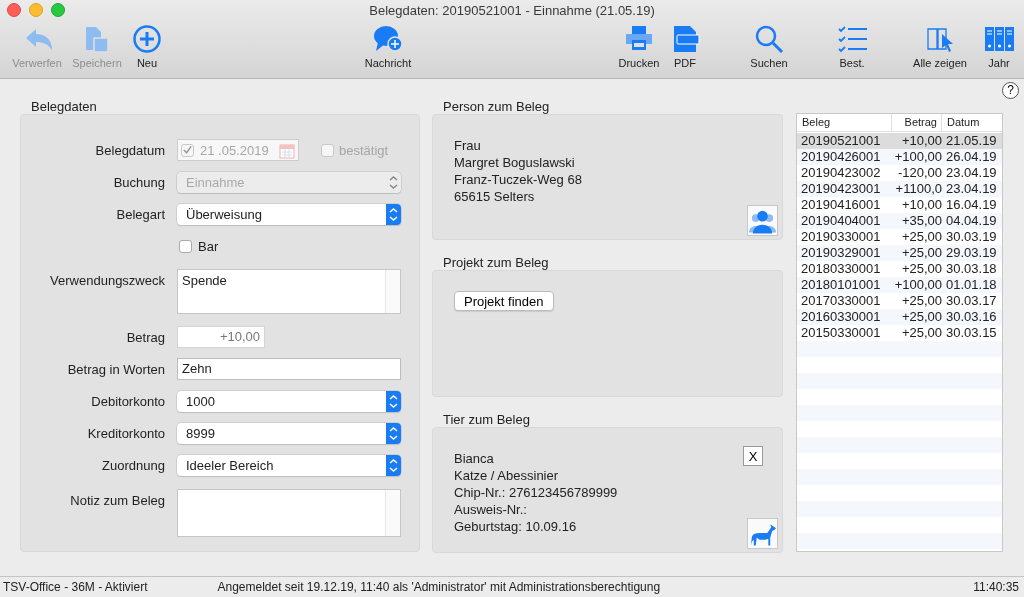  Describe the element at coordinates (971, 237) in the screenshot. I see `table-cell-text: 30.03.19` at that location.